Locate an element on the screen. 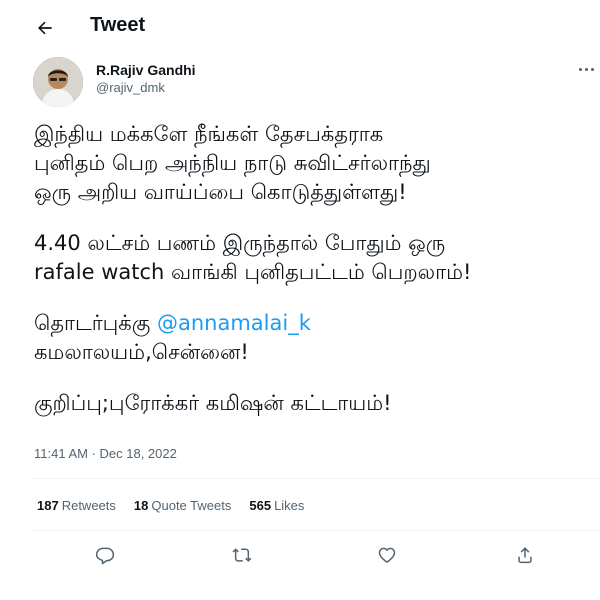 Image resolution: width=600 pixels, height=600 pixels. more-horizontal-icon is located at coordinates (580, 69).